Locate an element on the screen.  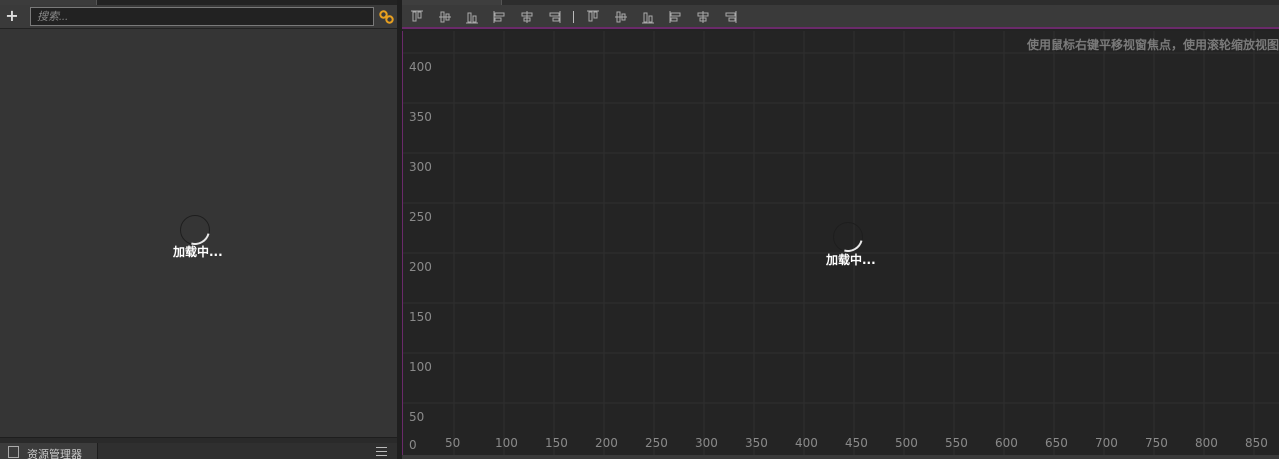
x-tick-label: 450 is located at coordinates (856, 443).